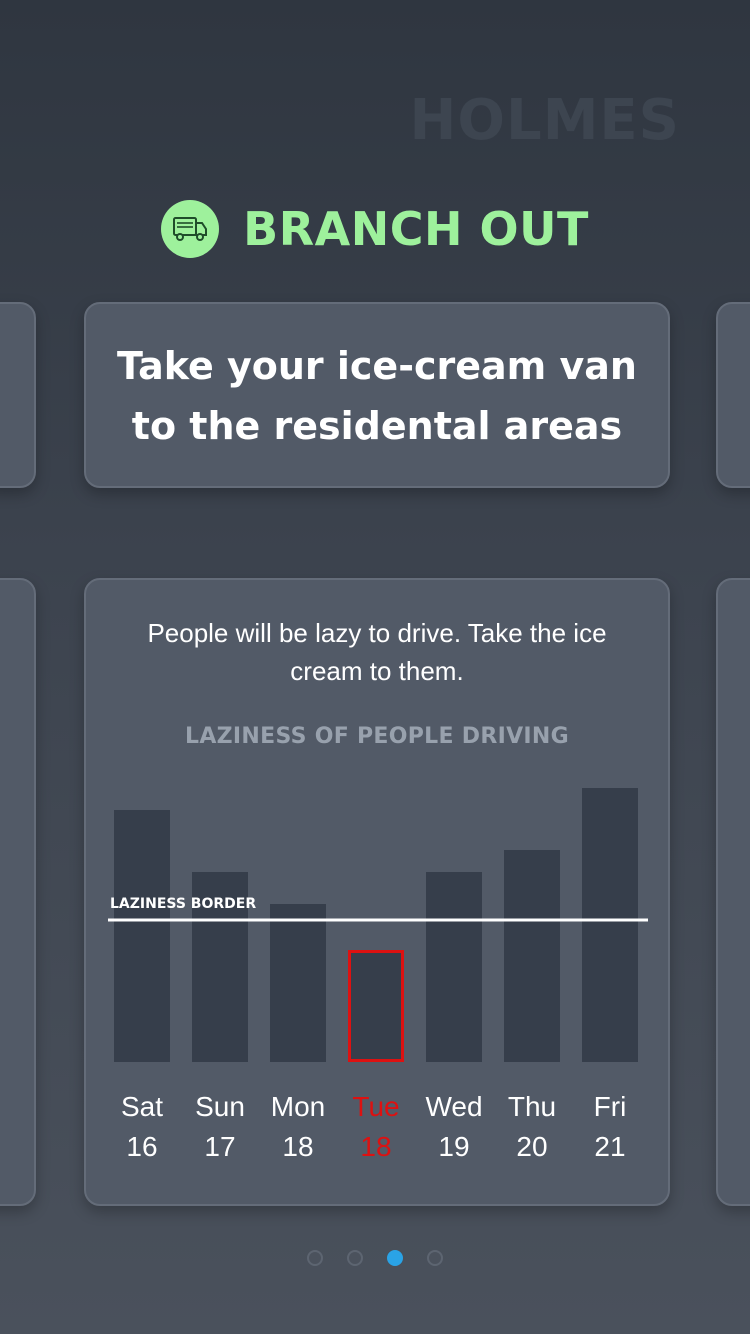 The height and width of the screenshot is (1334, 750). I want to click on chart-day-label: Sun, so click(220, 1106).